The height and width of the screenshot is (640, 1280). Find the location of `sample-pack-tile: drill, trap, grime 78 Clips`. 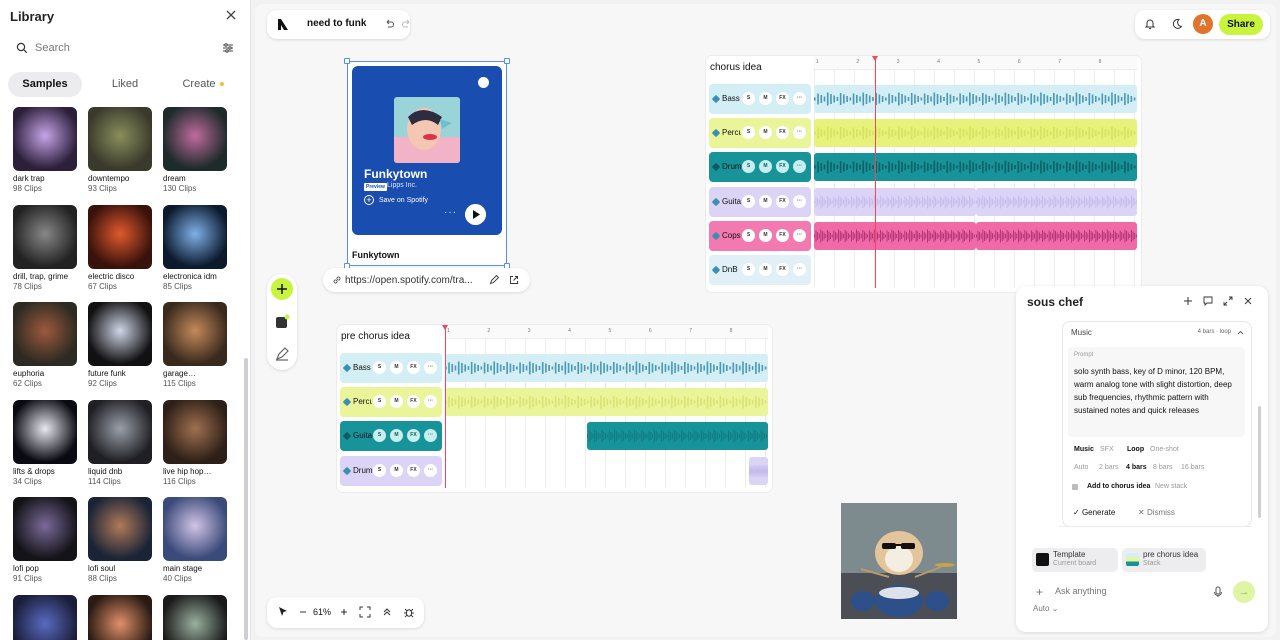

sample-pack-tile: drill, trap, grime 78 Clips is located at coordinates (45, 247).